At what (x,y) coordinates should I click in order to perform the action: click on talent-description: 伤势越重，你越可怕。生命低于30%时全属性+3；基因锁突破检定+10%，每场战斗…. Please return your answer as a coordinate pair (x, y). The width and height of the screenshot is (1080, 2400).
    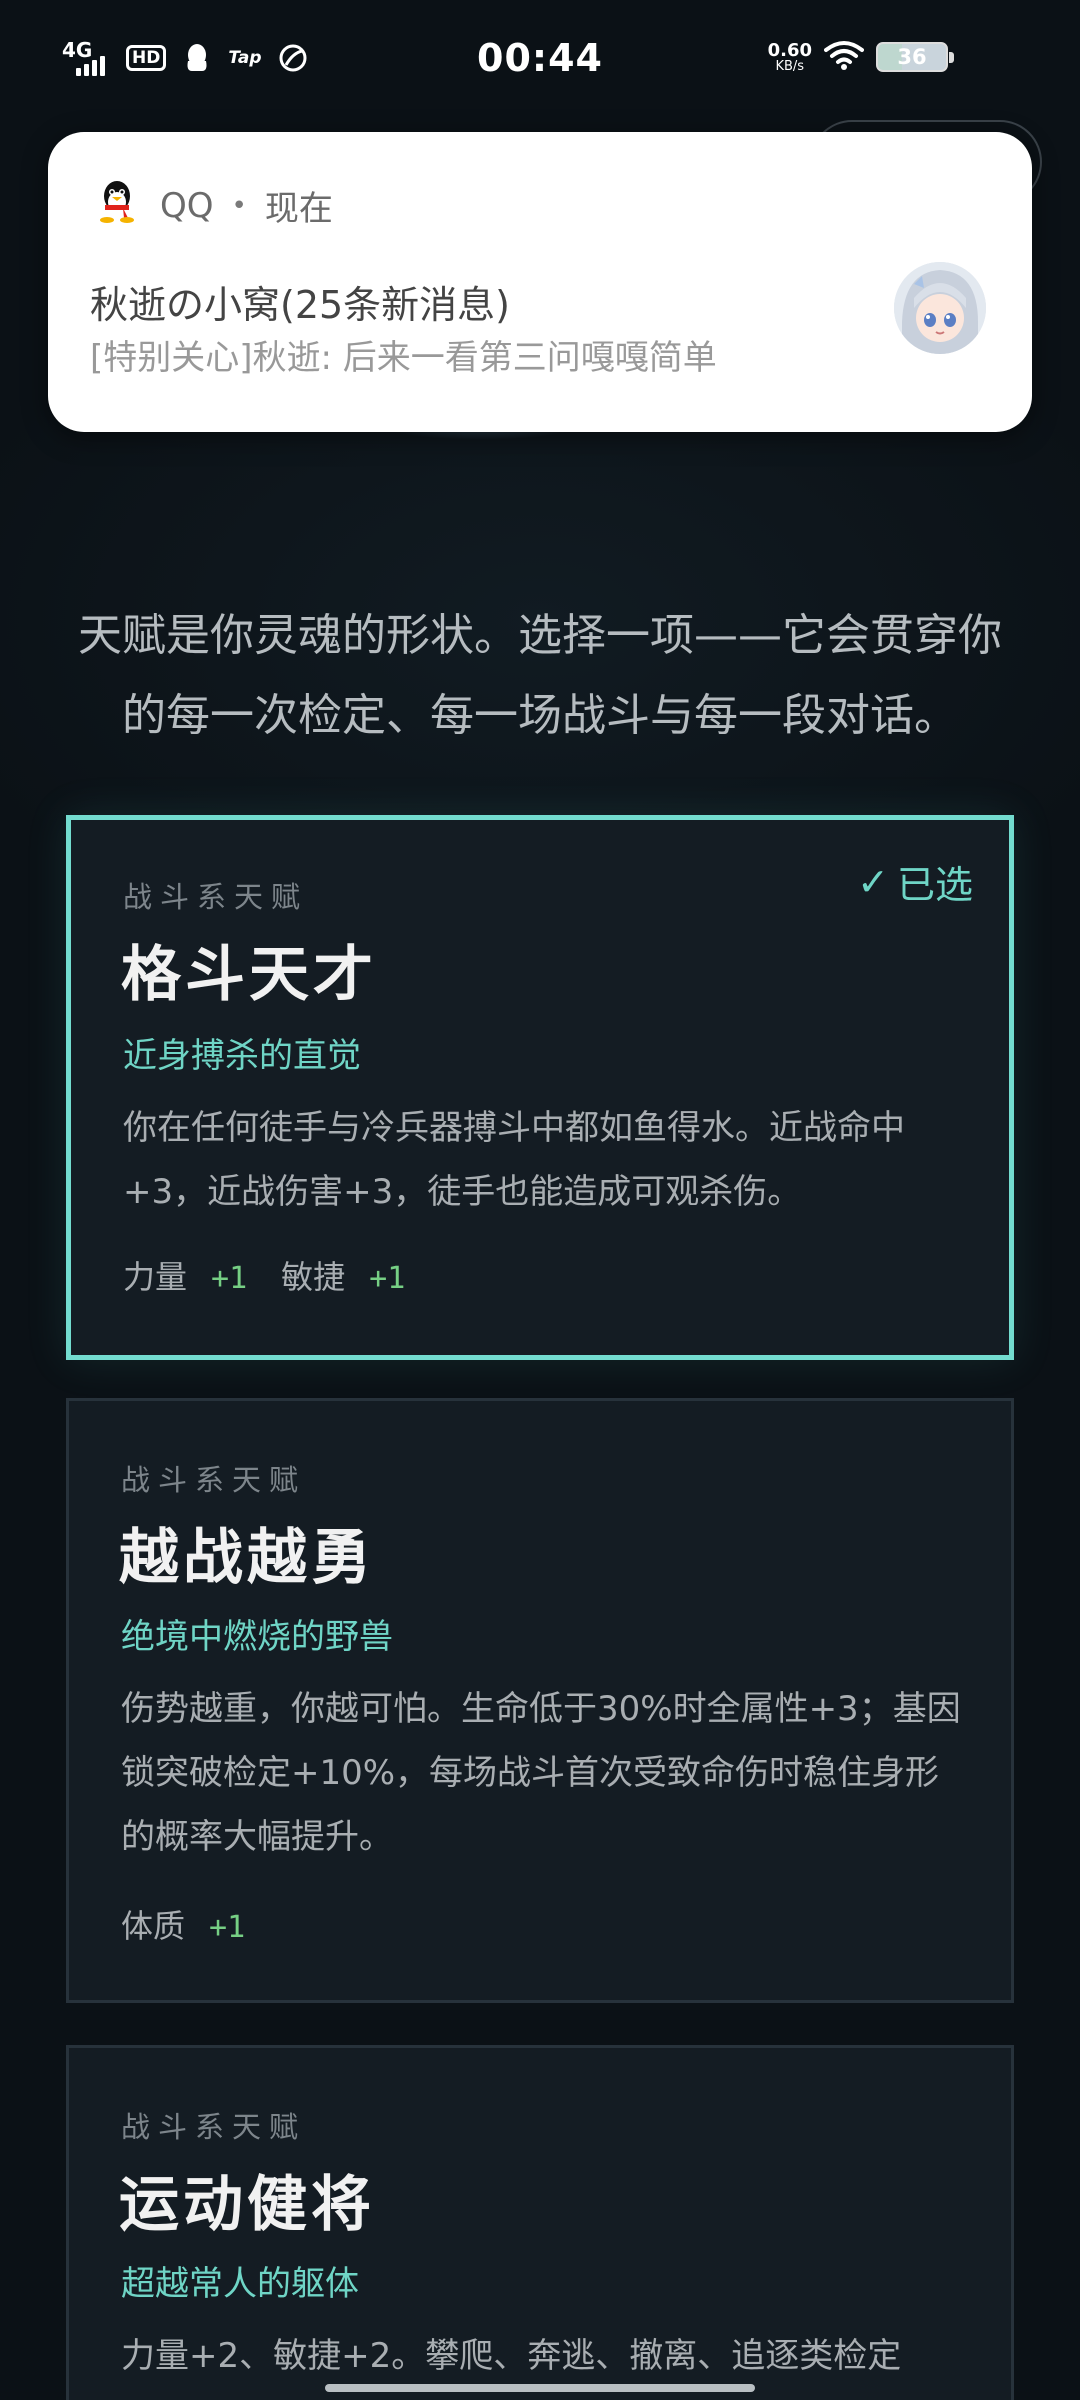
    Looking at the image, I should click on (541, 1773).